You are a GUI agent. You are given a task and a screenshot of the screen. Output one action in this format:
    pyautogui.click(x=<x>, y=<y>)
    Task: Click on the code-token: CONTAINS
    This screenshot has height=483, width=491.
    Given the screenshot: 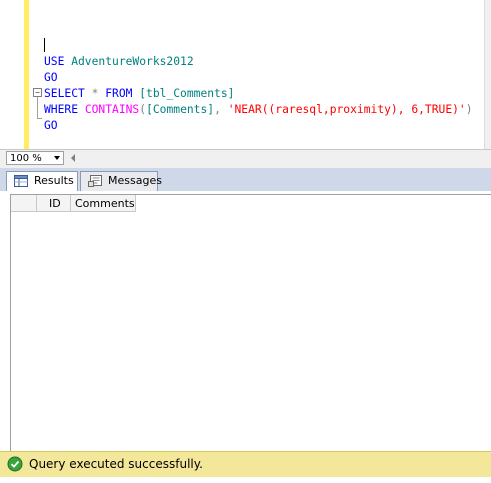 What is the action you would take?
    pyautogui.click(x=112, y=109)
    